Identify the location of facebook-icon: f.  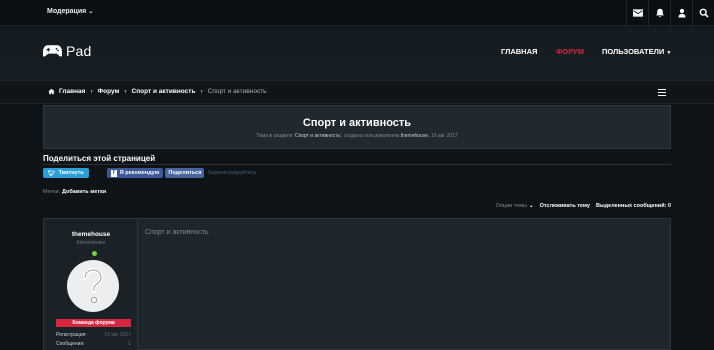
(113, 173).